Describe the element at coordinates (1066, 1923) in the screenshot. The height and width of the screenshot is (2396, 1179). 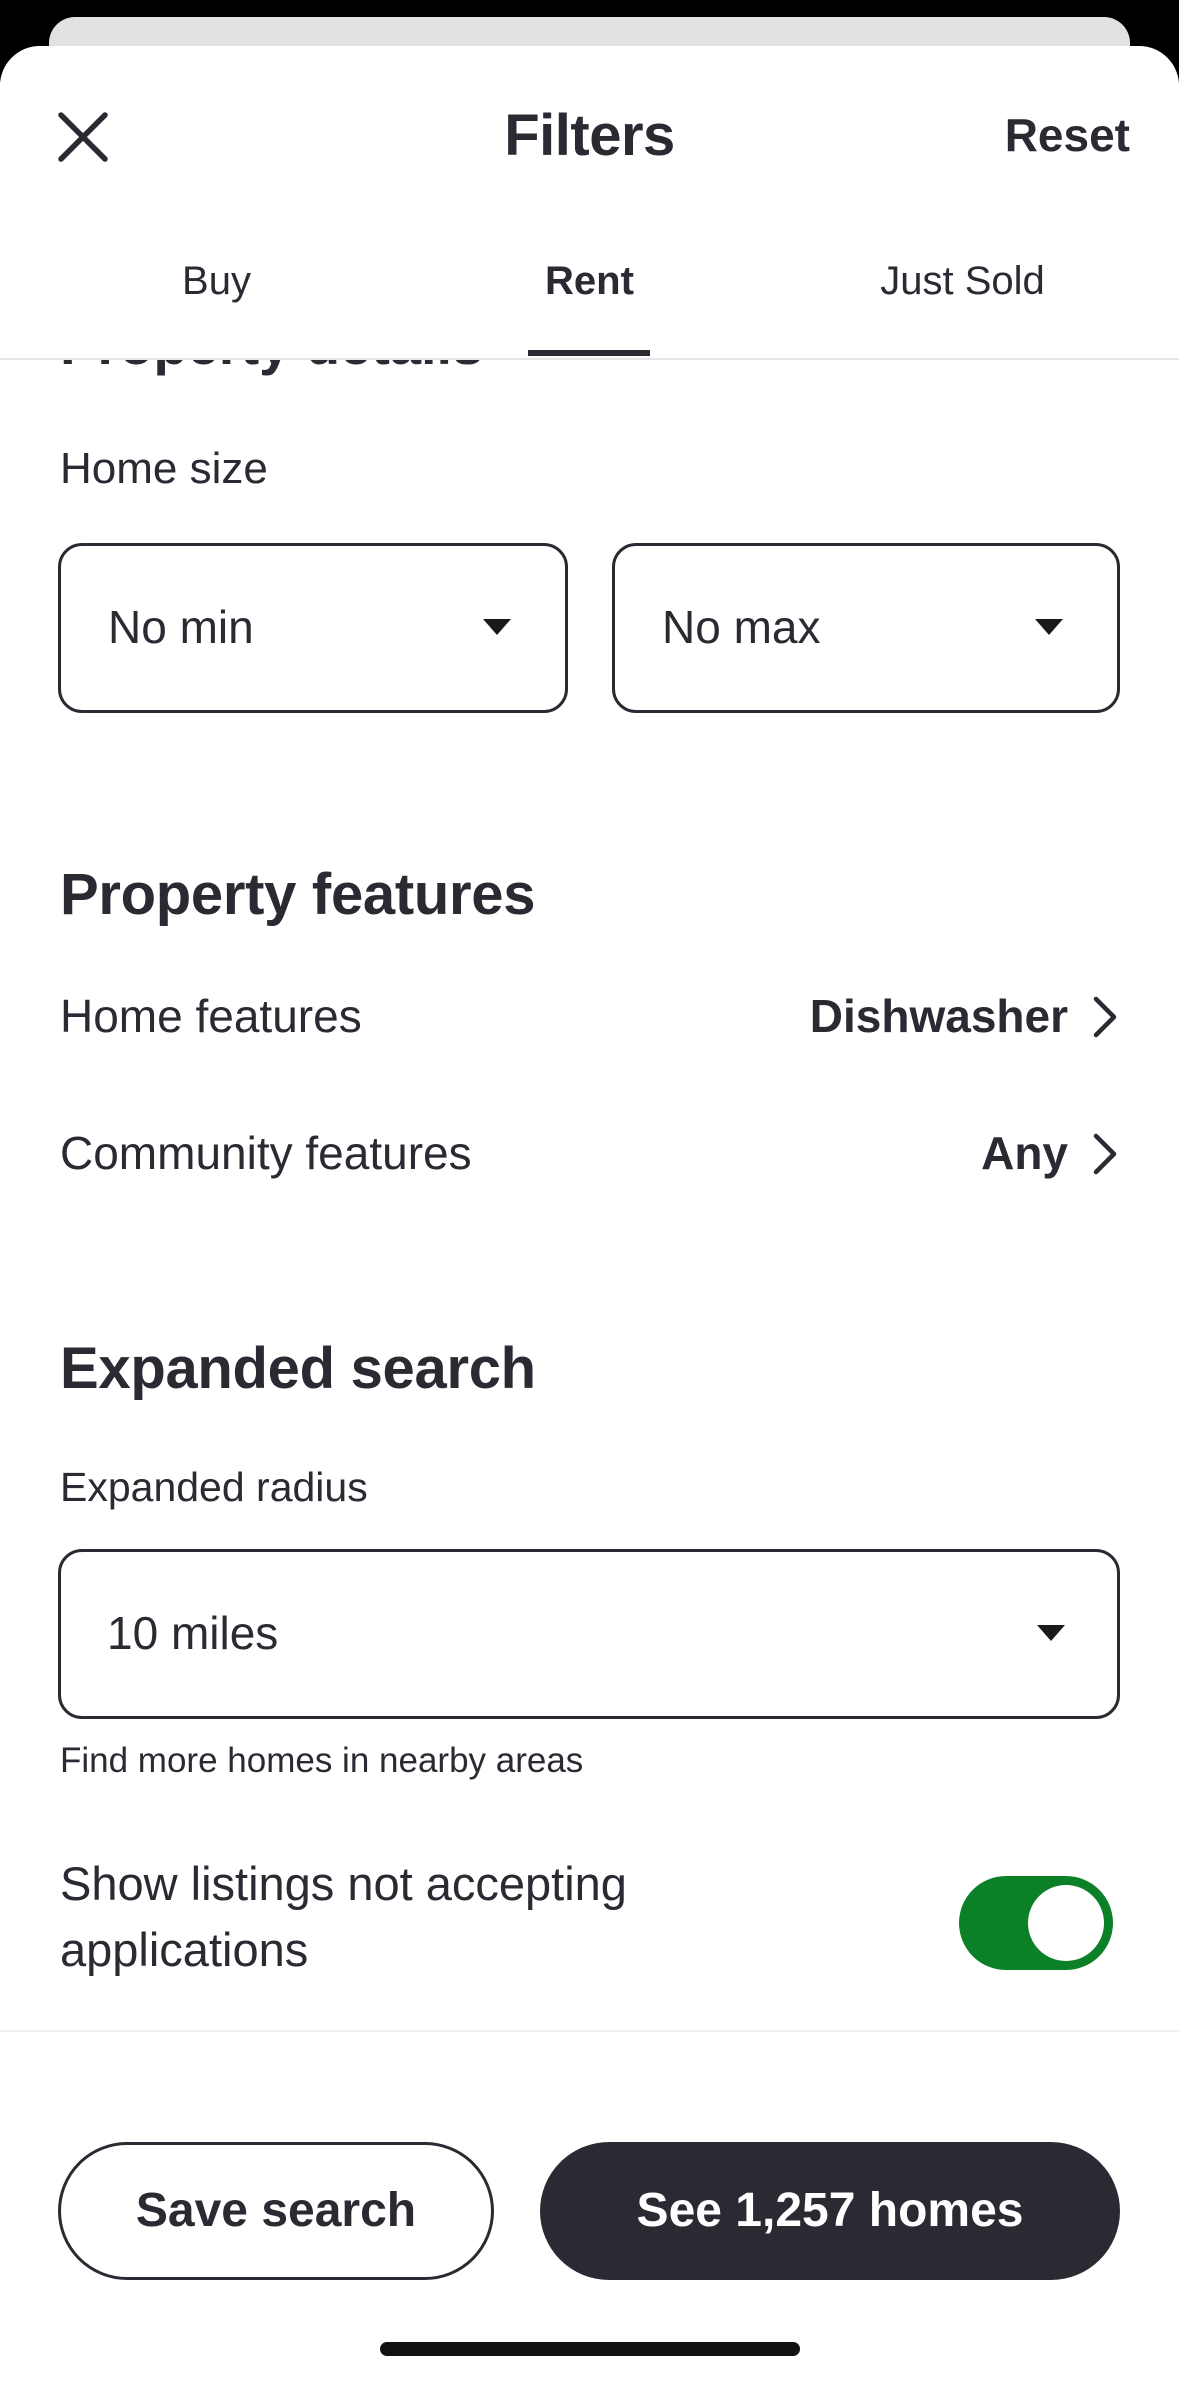
I see `toggle-knob` at that location.